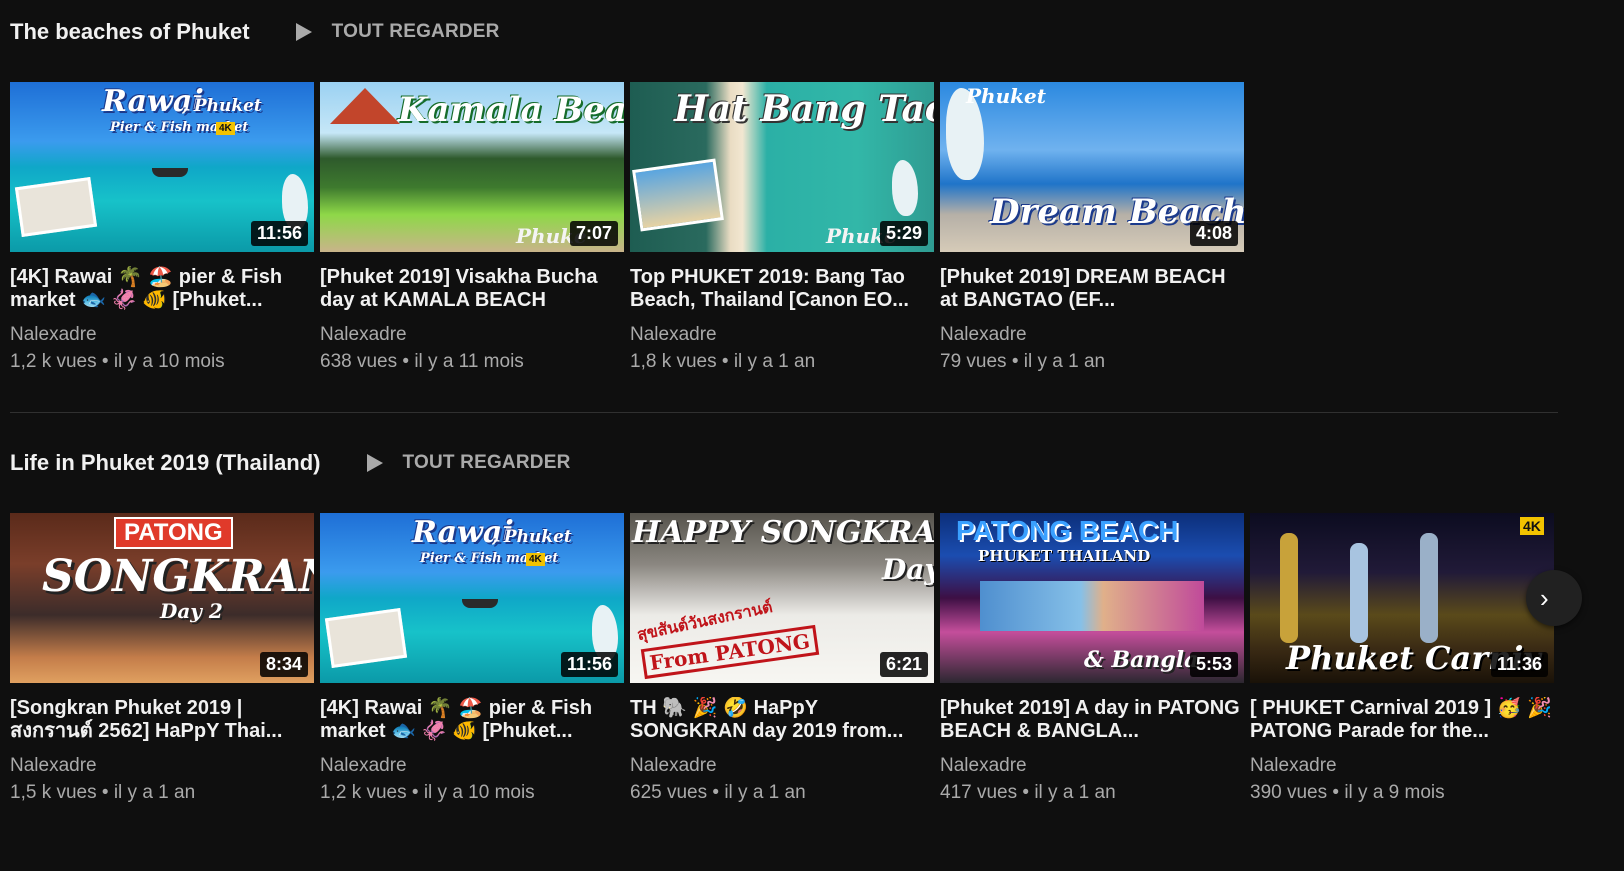 The width and height of the screenshot is (1624, 871). What do you see at coordinates (903, 664) in the screenshot?
I see `video-duration: 6:21` at bounding box center [903, 664].